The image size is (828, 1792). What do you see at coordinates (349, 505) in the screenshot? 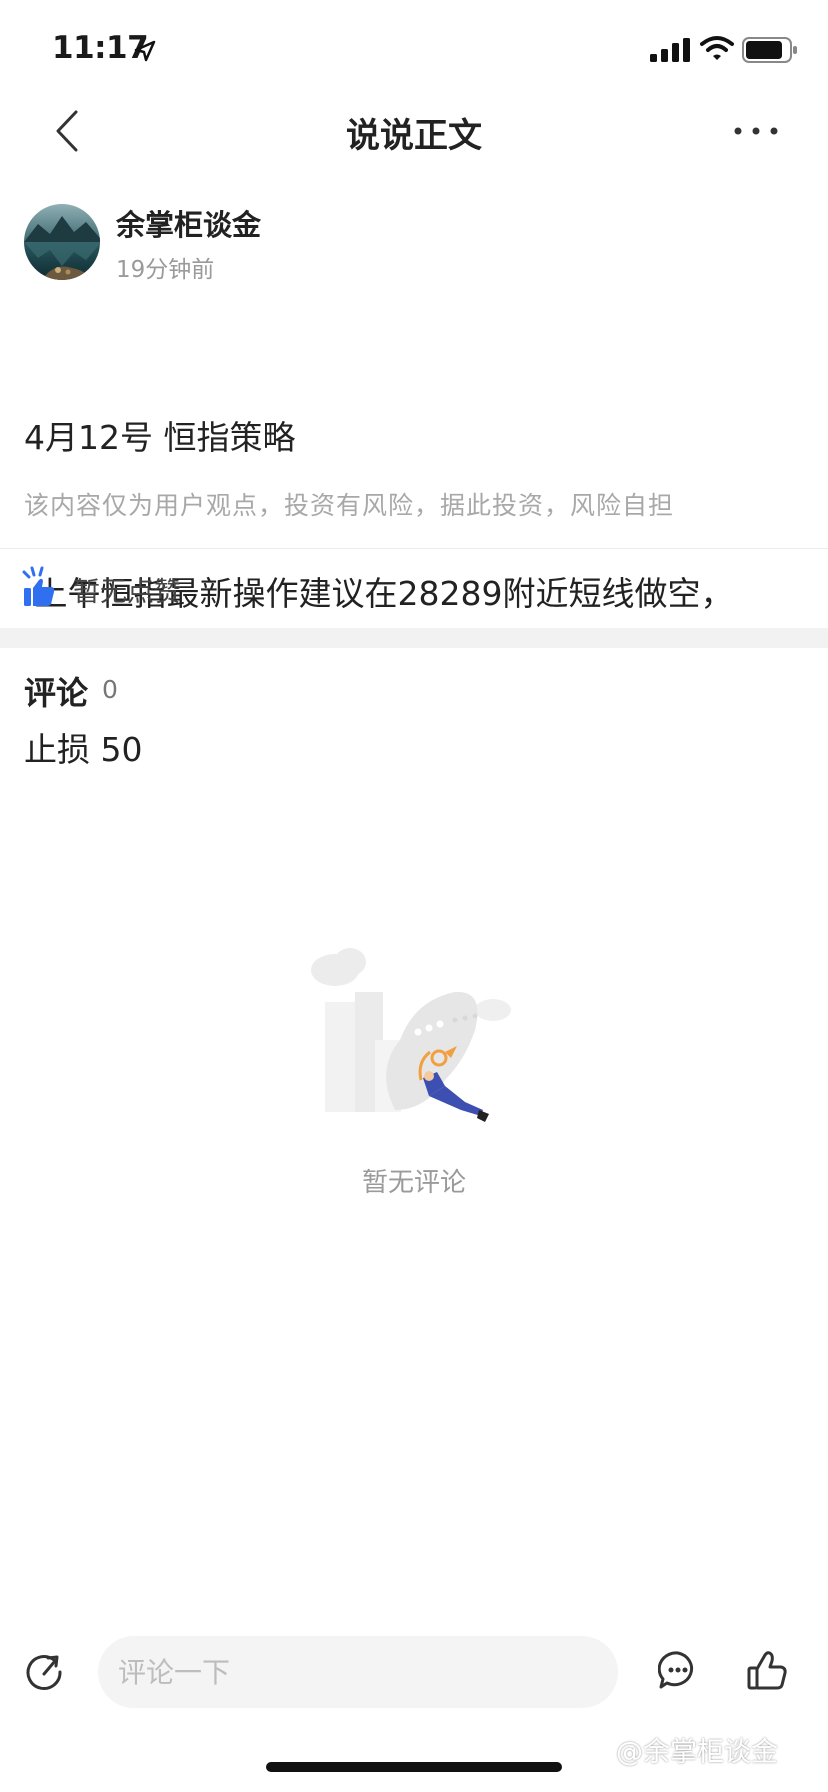
I see `risk-disclaimer: 该内容仅为用户观点，投资有风险，据此投资，风险自担` at bounding box center [349, 505].